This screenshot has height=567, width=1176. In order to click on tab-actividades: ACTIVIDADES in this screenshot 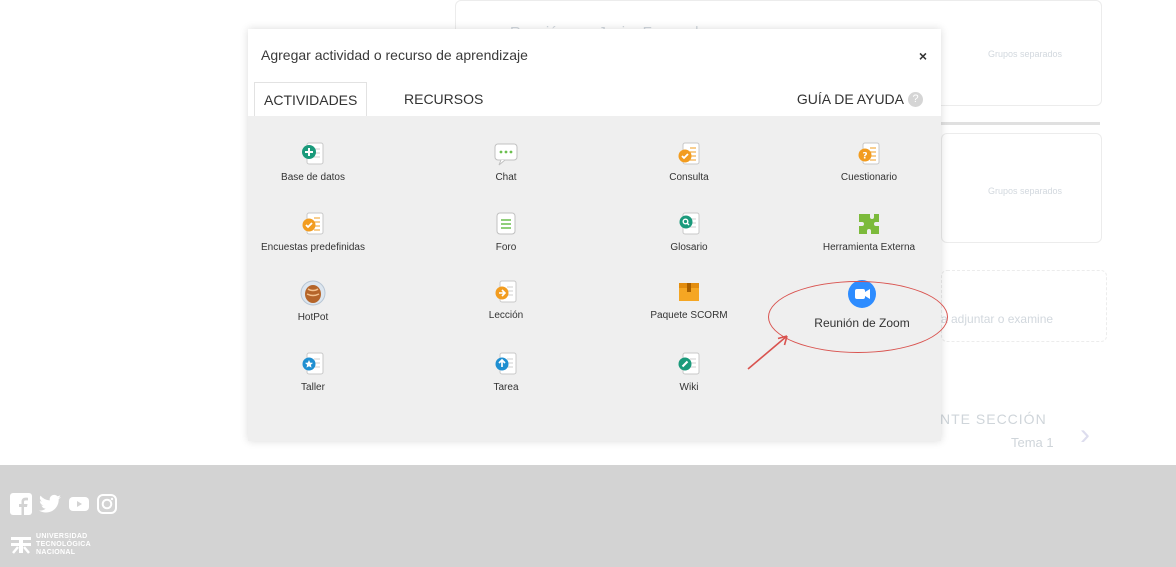, I will do `click(311, 99)`.